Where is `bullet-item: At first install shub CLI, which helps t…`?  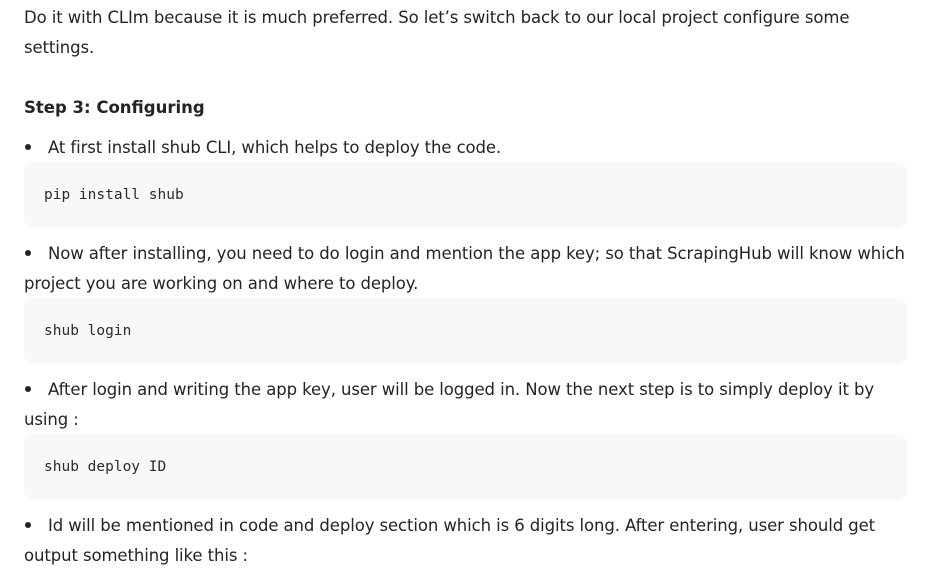 bullet-item: At first install shub CLI, which helps t… is located at coordinates (466, 148).